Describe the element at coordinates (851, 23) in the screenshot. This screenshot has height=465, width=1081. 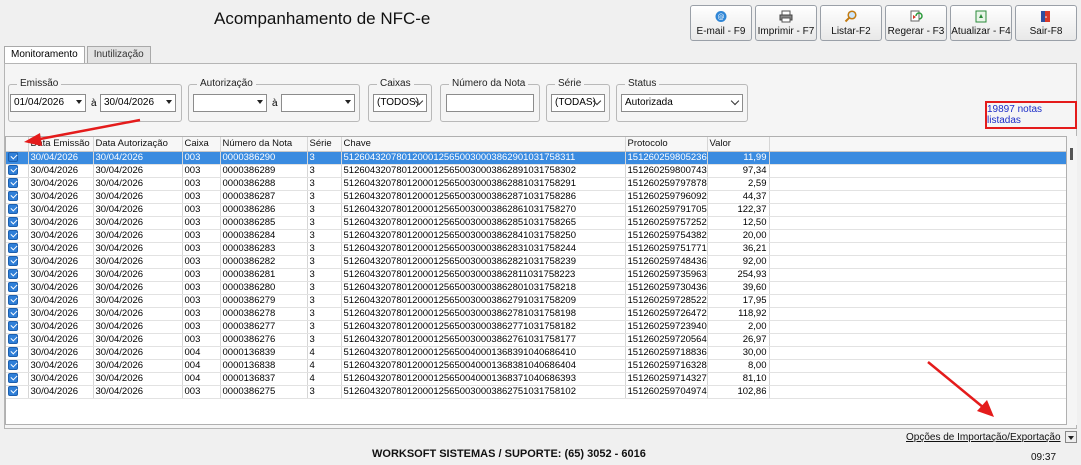
I see `list-button: Listar-F2` at that location.